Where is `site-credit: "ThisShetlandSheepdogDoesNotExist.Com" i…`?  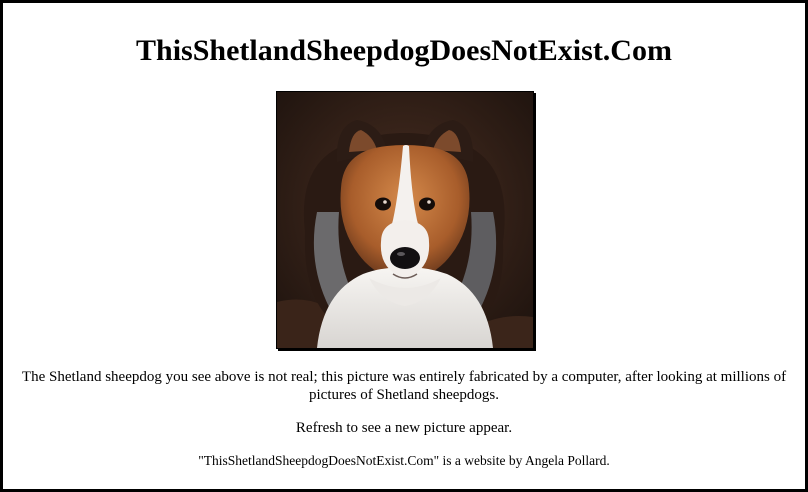 site-credit: "ThisShetlandSheepdogDoesNotExist.Com" i… is located at coordinates (404, 460).